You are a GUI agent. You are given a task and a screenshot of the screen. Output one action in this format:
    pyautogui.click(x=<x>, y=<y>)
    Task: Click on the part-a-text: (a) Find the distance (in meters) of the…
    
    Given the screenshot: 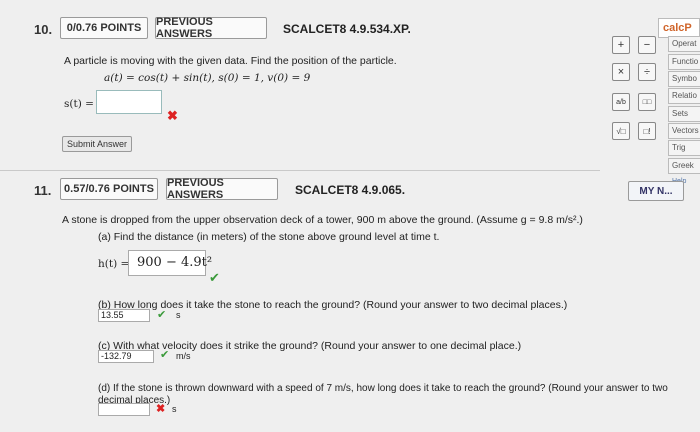 What is the action you would take?
    pyautogui.click(x=269, y=237)
    